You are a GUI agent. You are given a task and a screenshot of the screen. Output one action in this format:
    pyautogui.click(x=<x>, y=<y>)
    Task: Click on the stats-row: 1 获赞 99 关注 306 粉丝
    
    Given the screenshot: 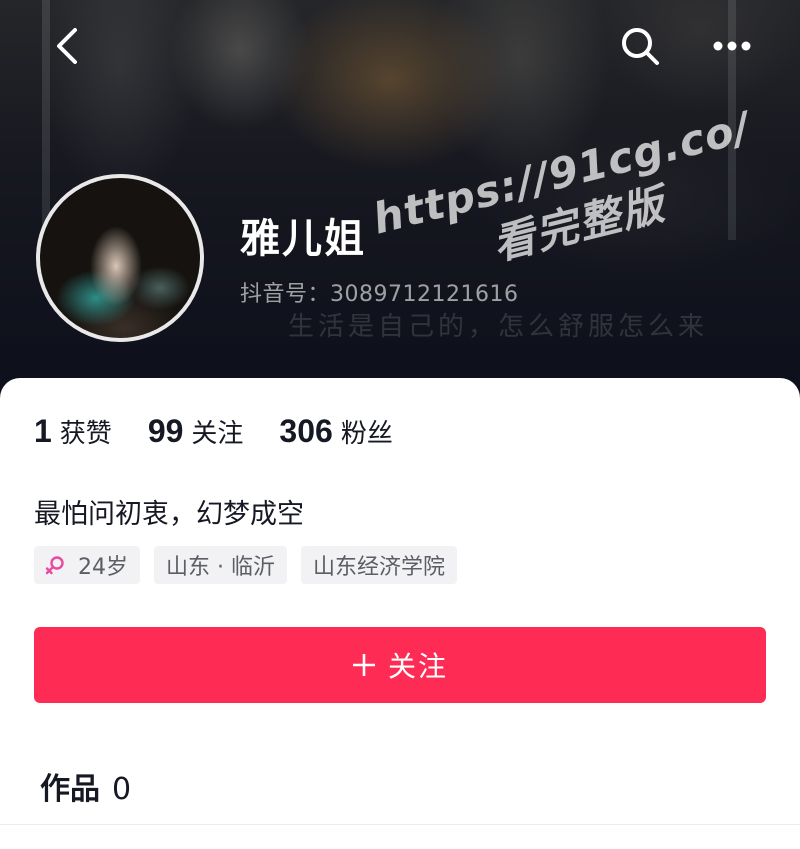 What is the action you would take?
    pyautogui.click(x=231, y=431)
    